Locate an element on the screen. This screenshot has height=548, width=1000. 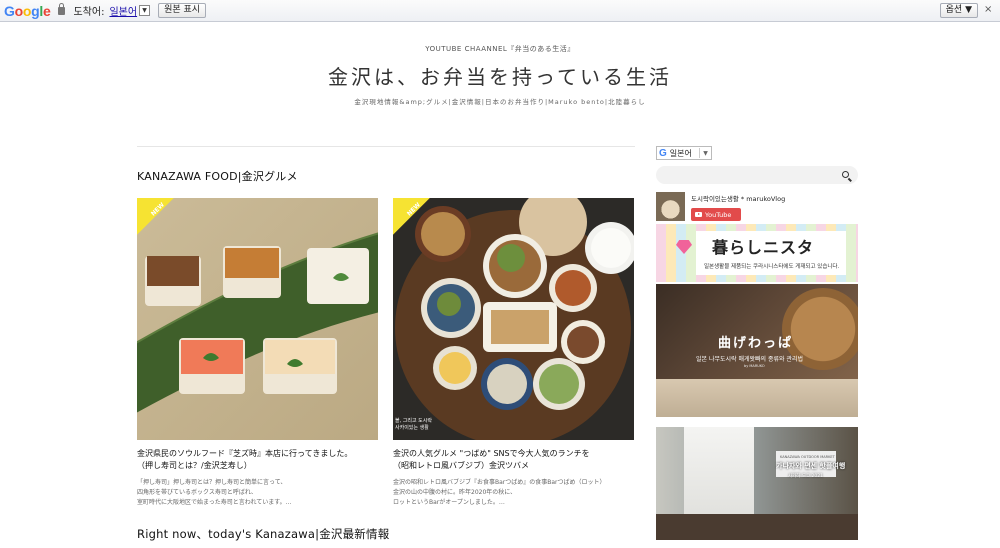
youtube-info: 도시락이있는생활 * marukoVlog YouTube is located at coordinates (738, 206).